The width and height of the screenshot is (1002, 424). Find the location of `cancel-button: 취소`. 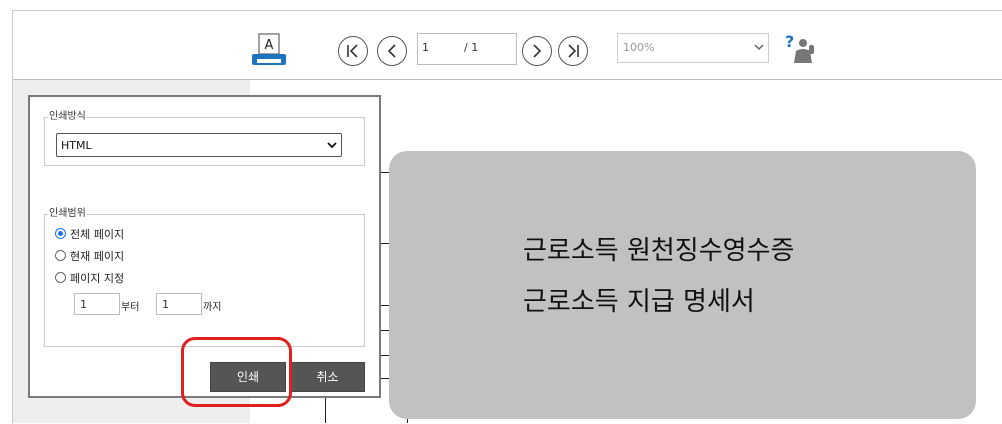

cancel-button: 취소 is located at coordinates (327, 377).